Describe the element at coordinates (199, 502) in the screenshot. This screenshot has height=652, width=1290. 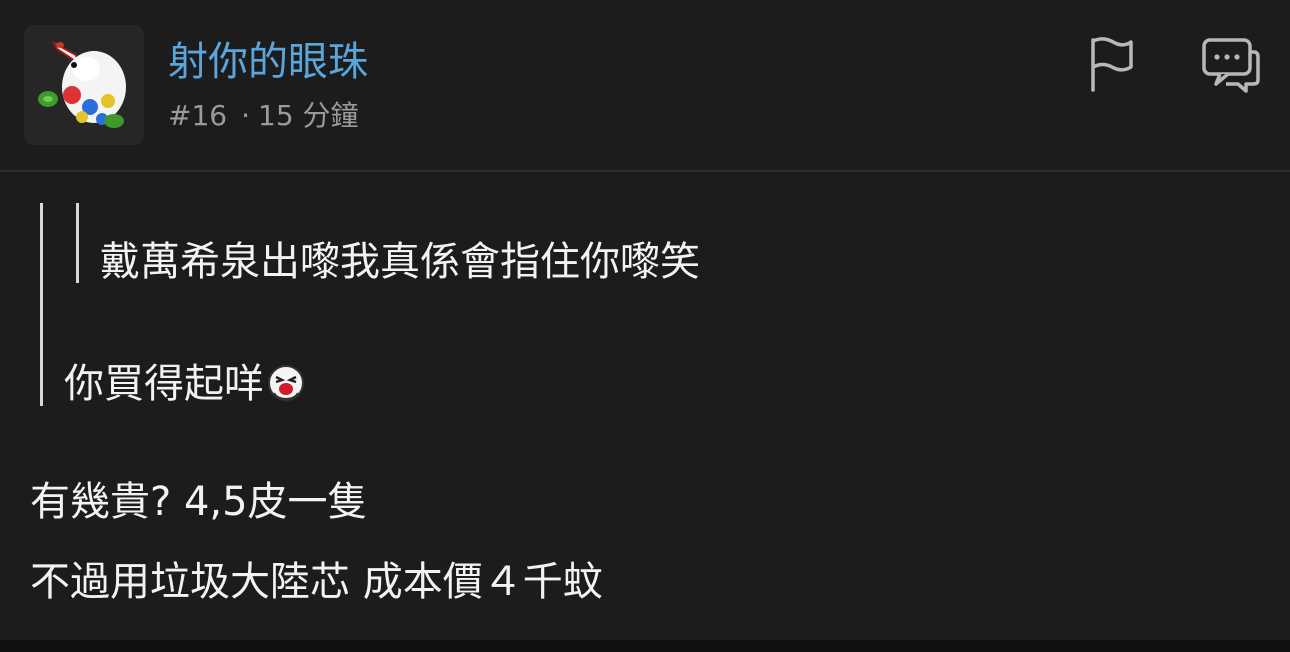
I see `body-line-1: 有幾貴? 4,5皮一隻` at that location.